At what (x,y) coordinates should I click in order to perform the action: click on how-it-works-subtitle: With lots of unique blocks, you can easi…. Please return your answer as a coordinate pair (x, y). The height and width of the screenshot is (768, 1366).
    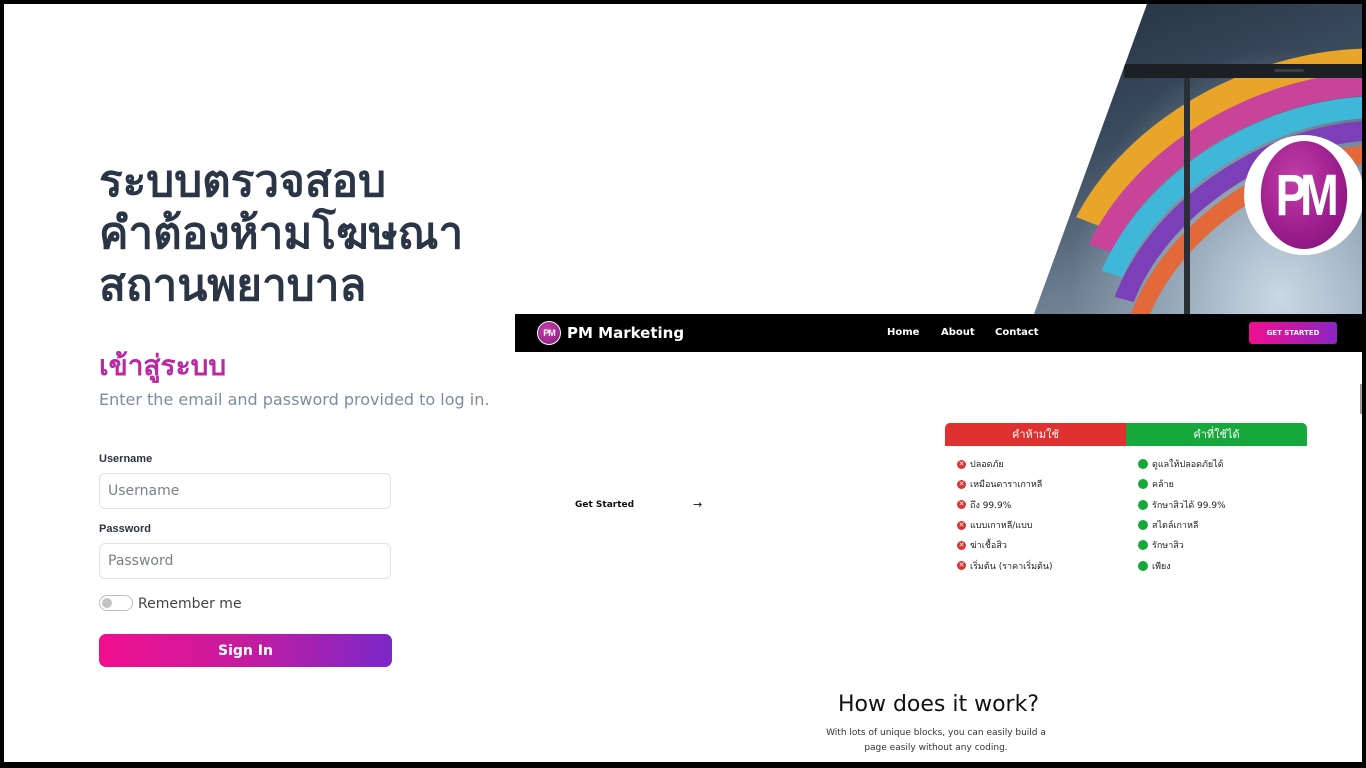
    Looking at the image, I should click on (936, 740).